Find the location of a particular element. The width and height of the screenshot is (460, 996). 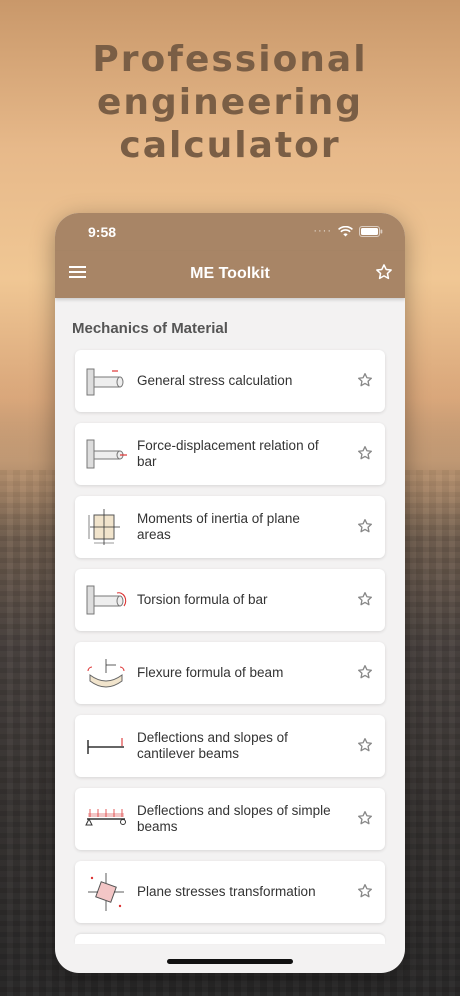

promo-headline: Professional engineering calculator is located at coordinates (230, 102).